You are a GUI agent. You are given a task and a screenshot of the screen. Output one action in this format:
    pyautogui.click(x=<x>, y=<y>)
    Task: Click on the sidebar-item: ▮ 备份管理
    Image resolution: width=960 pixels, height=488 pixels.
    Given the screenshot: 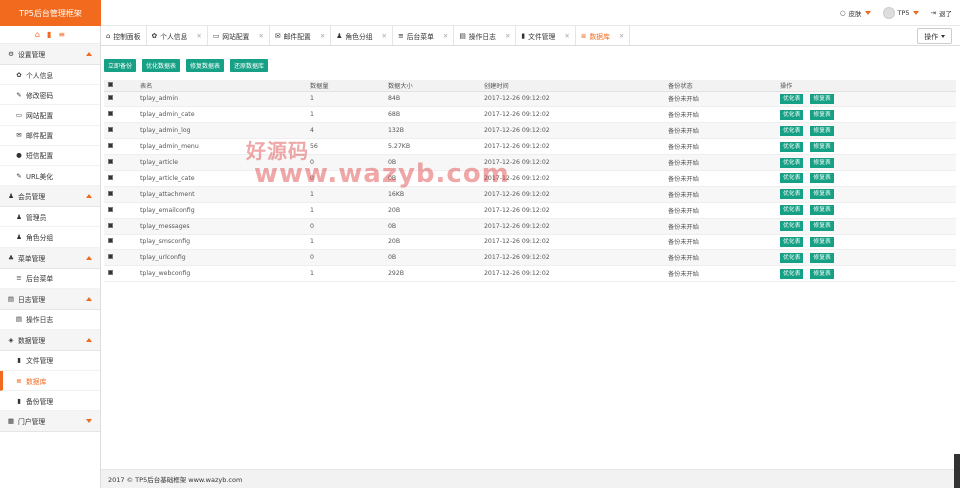 What is the action you would take?
    pyautogui.click(x=50, y=401)
    